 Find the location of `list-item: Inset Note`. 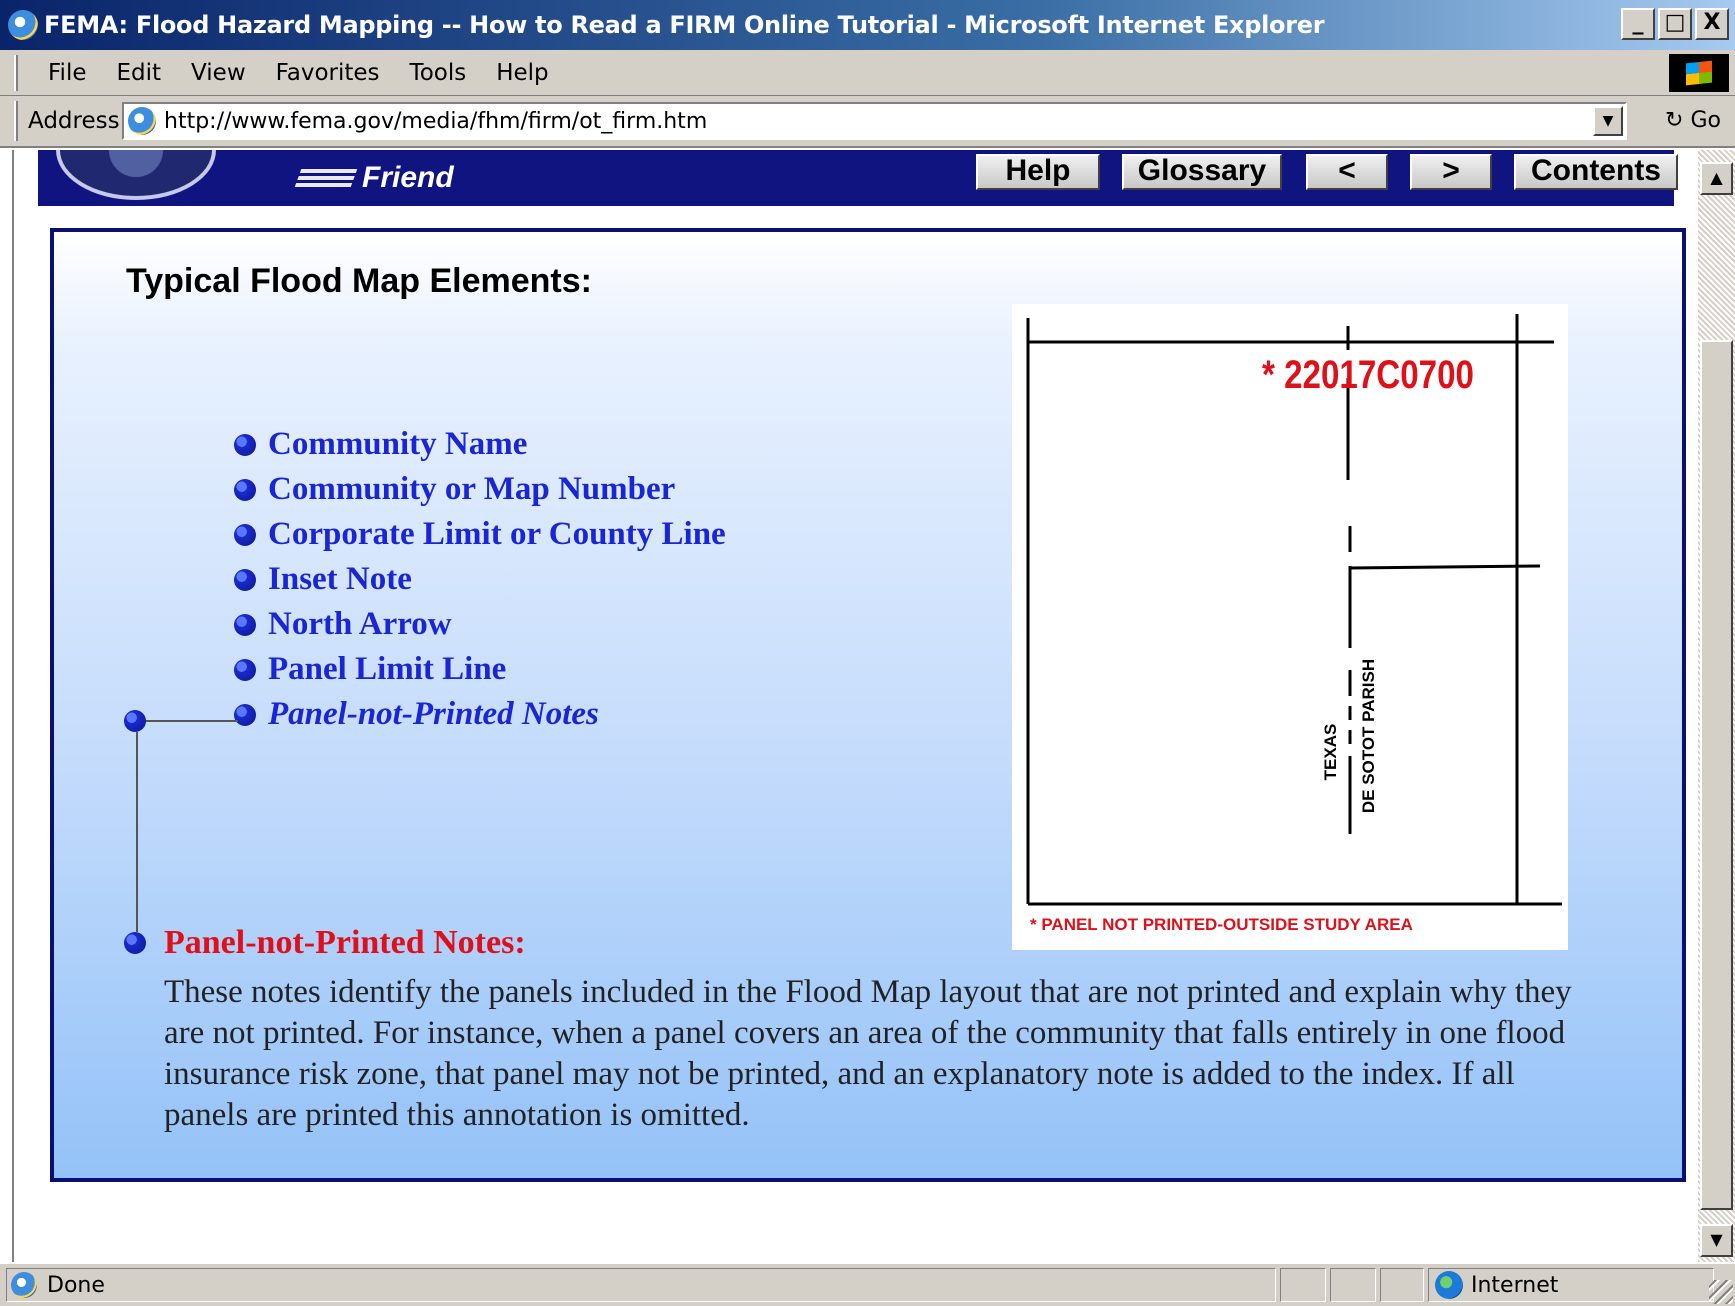

list-item: Inset Note is located at coordinates (480, 579).